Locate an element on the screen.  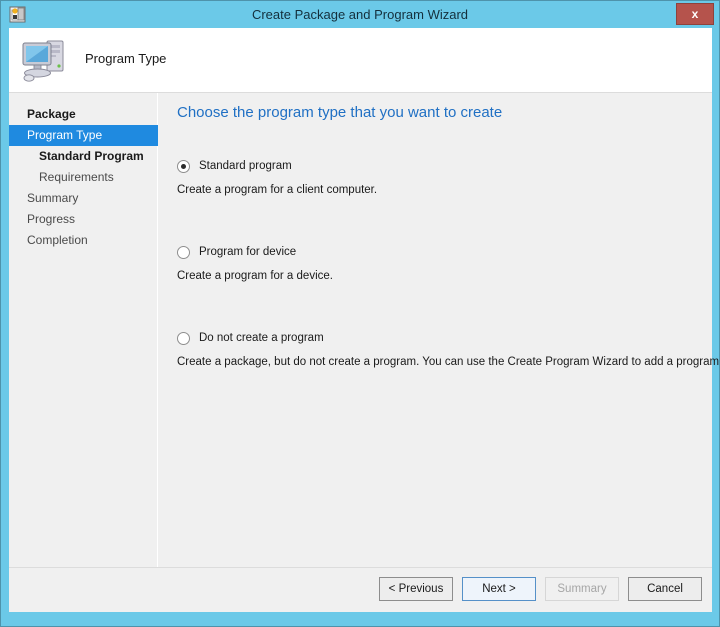
title-bar: Create Package and Program Wizard x is located at coordinates (360, 14).